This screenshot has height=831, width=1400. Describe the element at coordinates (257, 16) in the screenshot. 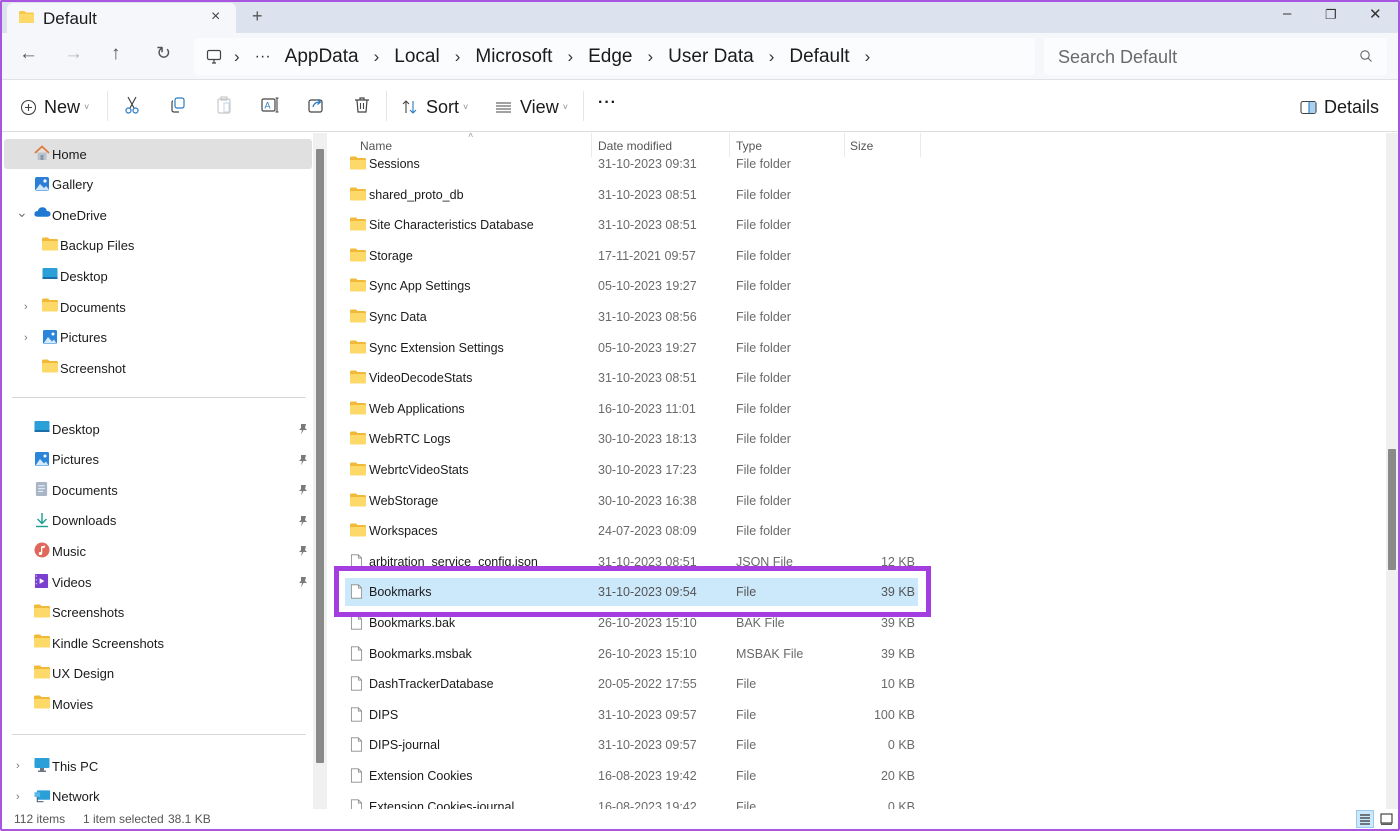

I see `new-tab-button: +` at that location.